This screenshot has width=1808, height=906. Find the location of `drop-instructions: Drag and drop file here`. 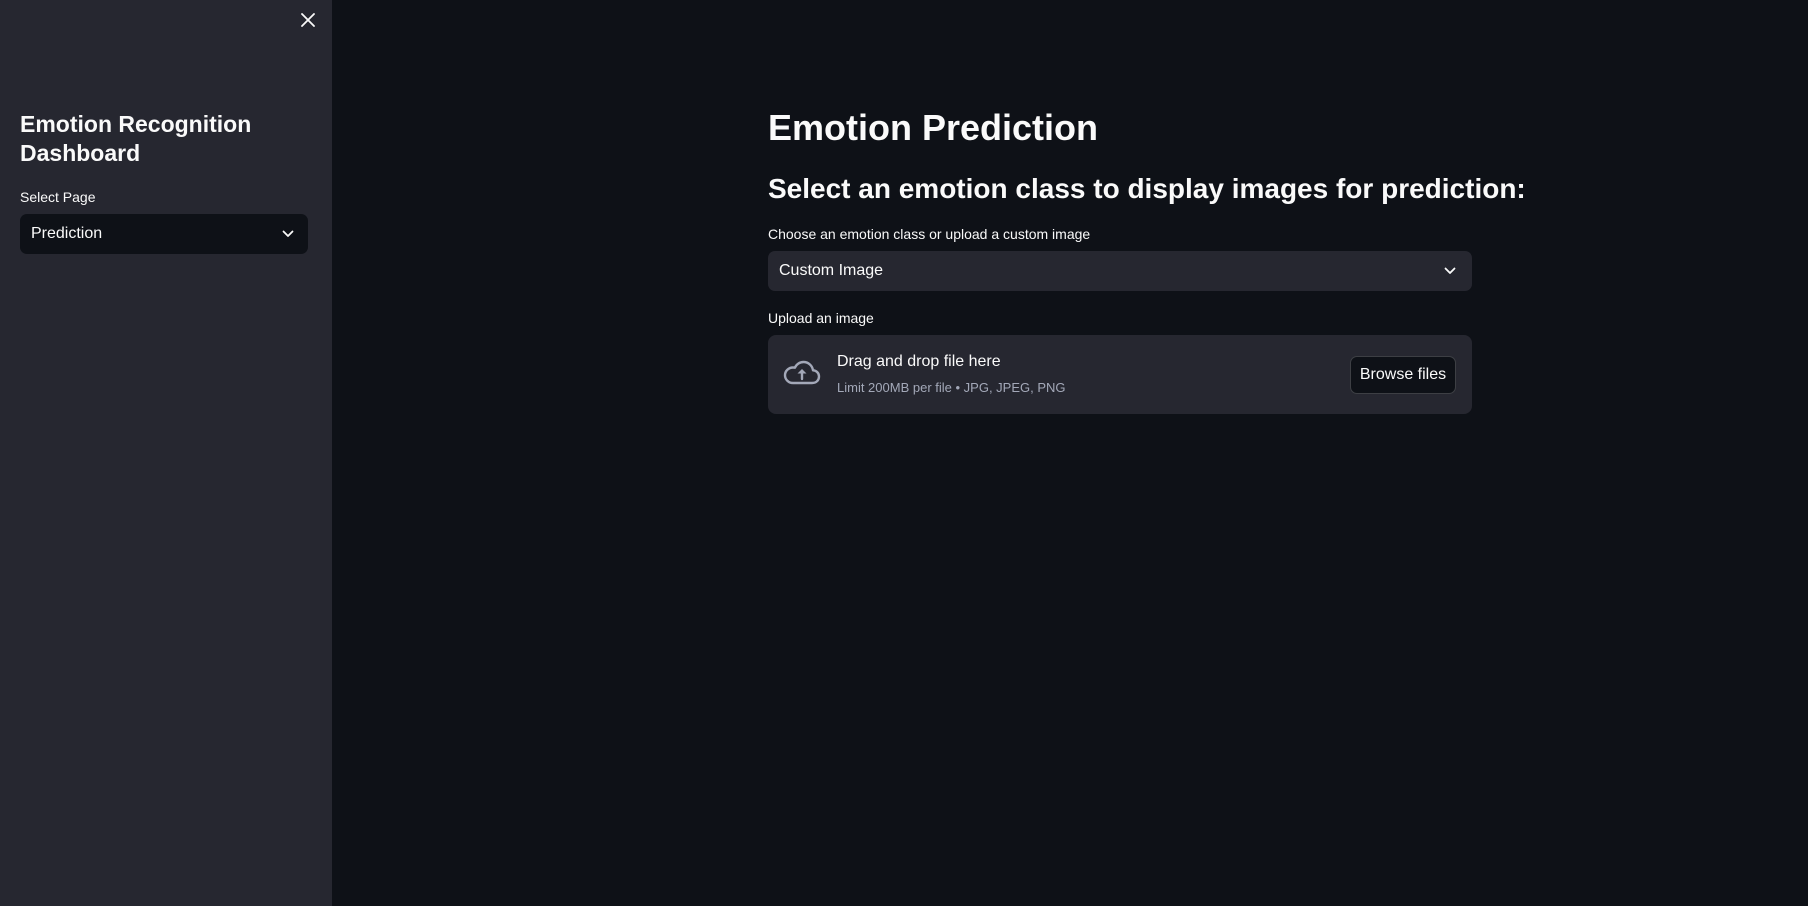

drop-instructions: Drag and drop file here is located at coordinates (919, 361).